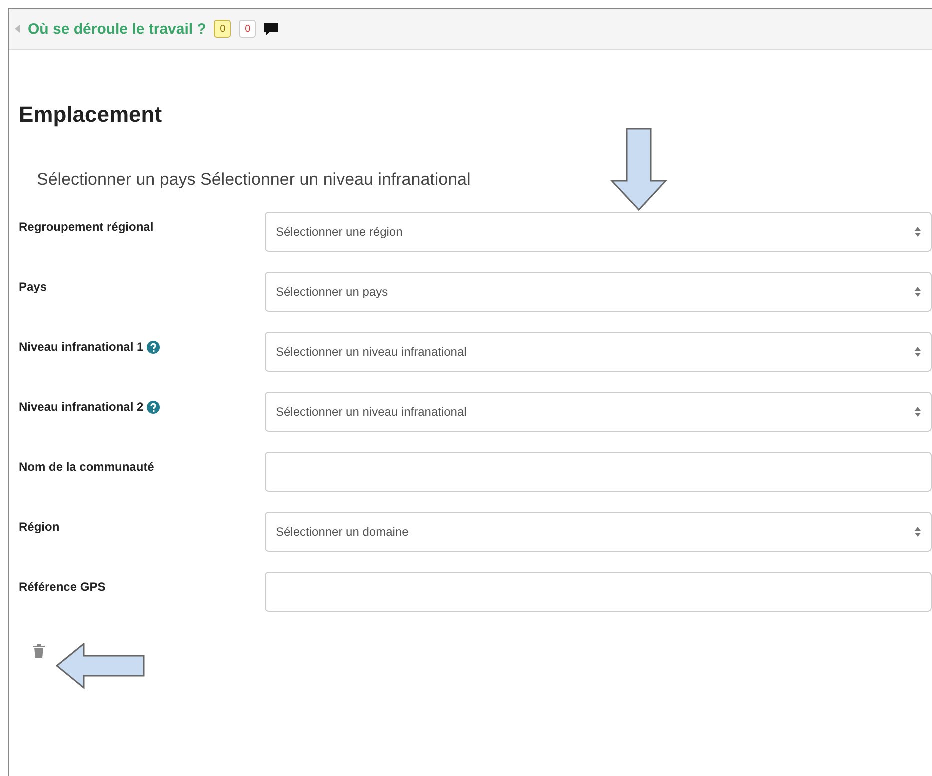 Image resolution: width=932 pixels, height=776 pixels. I want to click on note-count: 0, so click(223, 29).